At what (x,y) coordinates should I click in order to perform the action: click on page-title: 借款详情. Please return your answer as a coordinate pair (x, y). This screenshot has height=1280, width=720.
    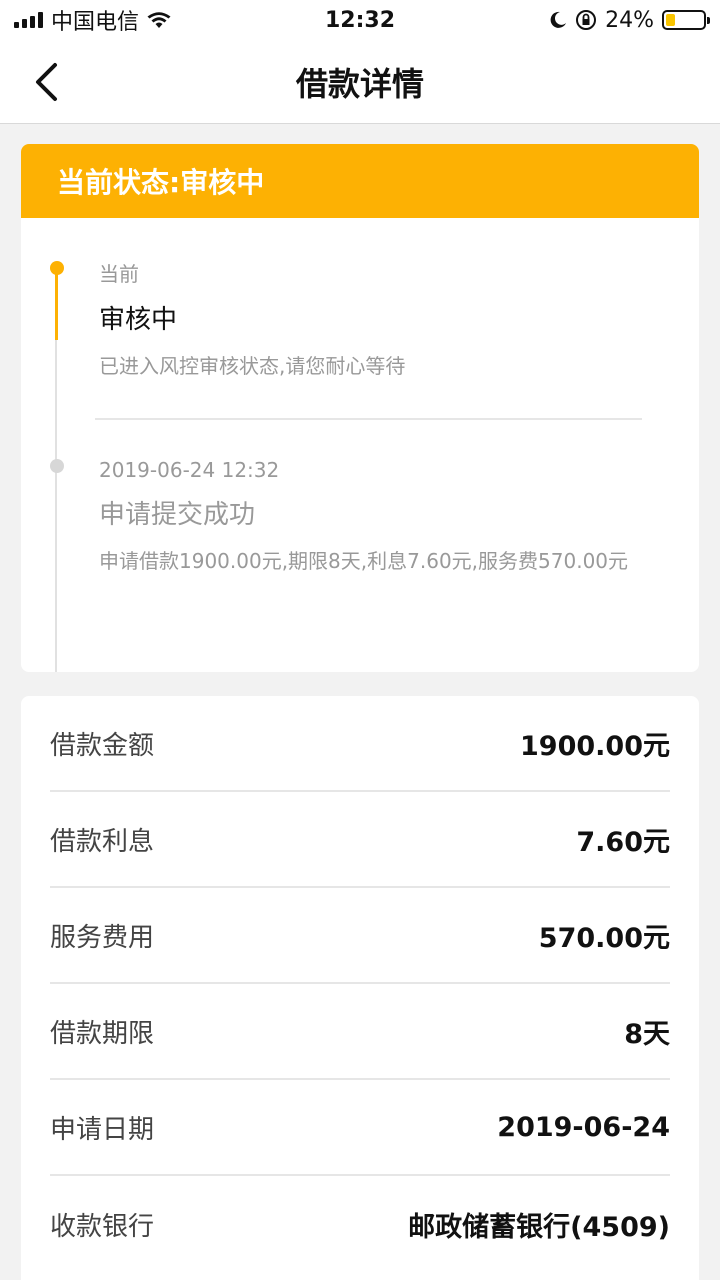
    Looking at the image, I should click on (359, 83).